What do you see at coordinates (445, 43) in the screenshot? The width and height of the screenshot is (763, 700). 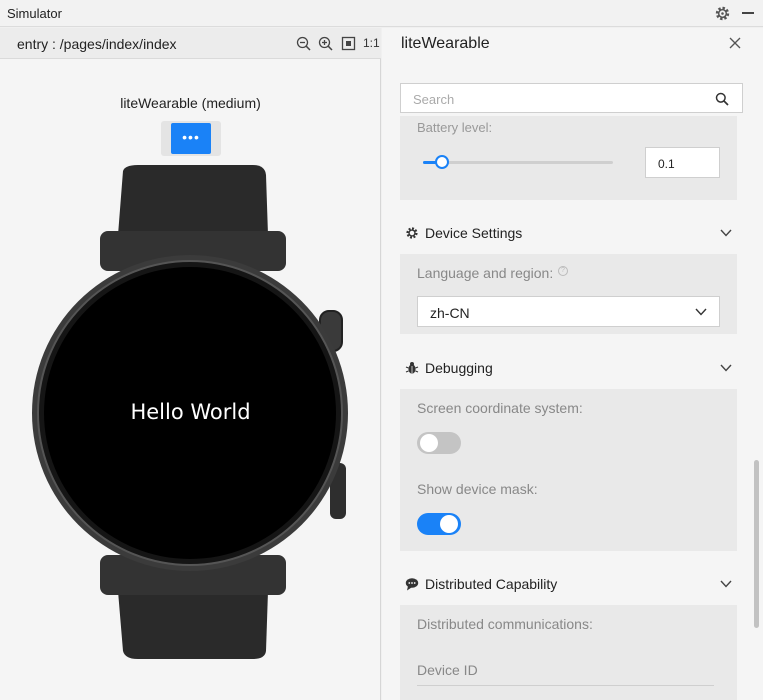 I see `settings-title: liteWearable` at bounding box center [445, 43].